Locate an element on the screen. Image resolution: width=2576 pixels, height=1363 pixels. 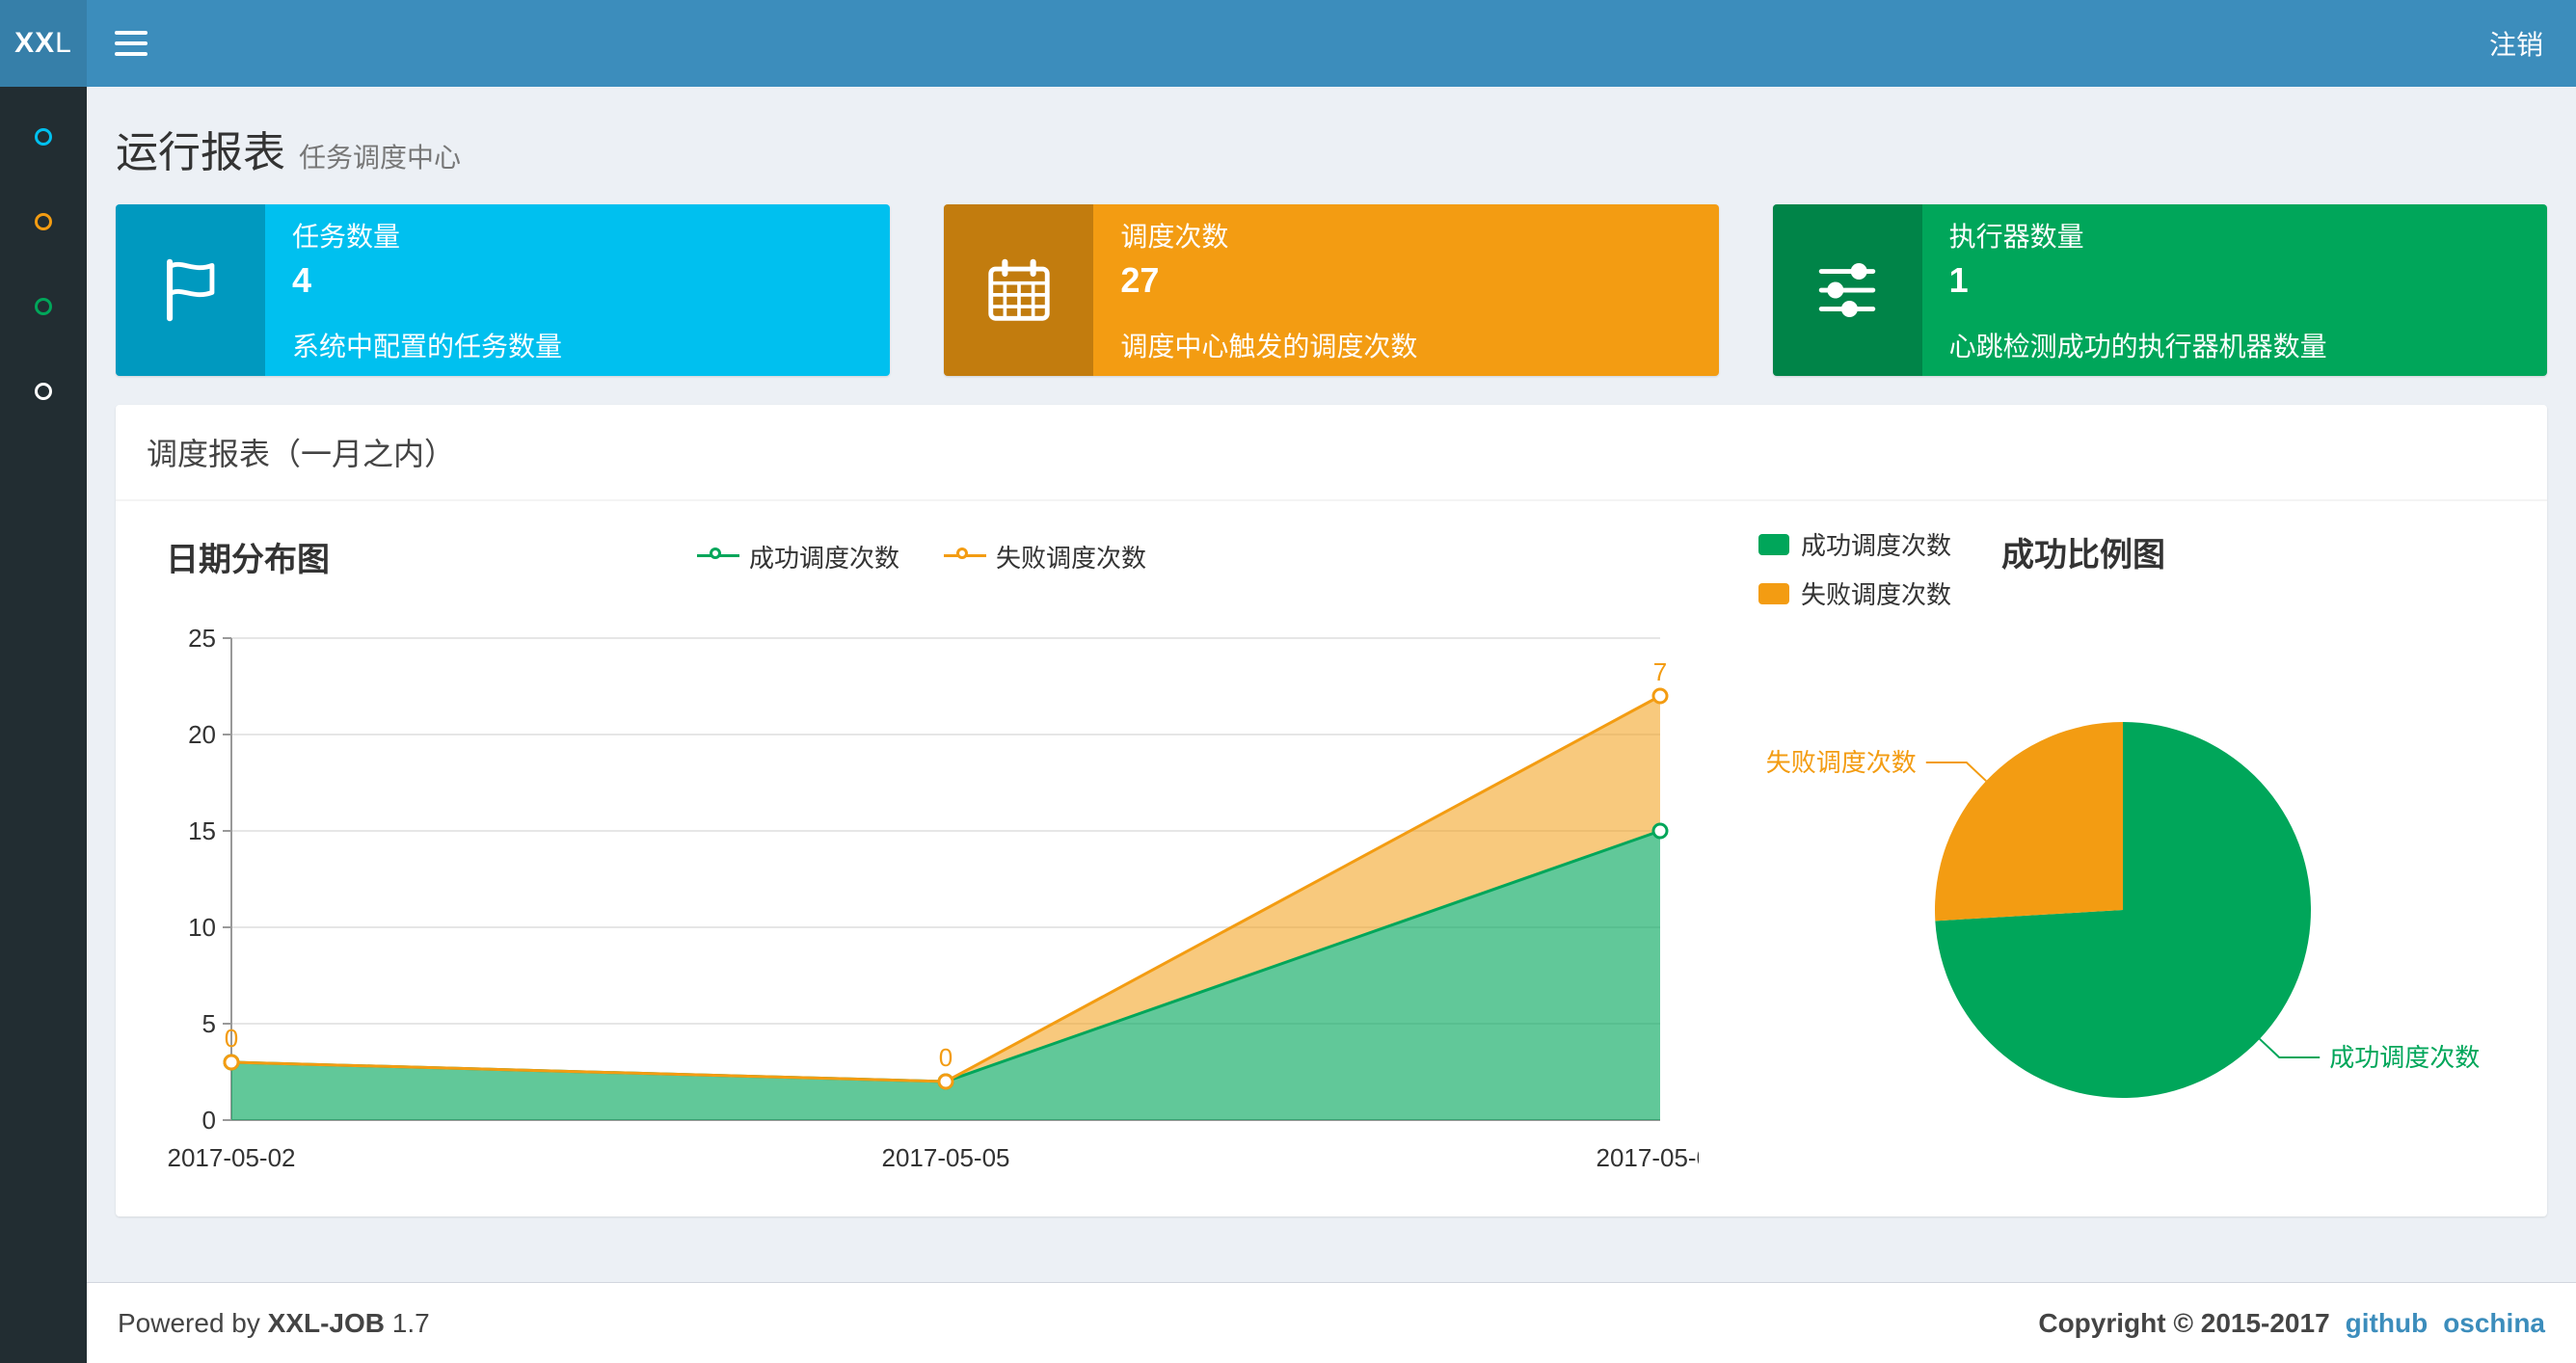
info-box-value: 4 is located at coordinates (302, 280).